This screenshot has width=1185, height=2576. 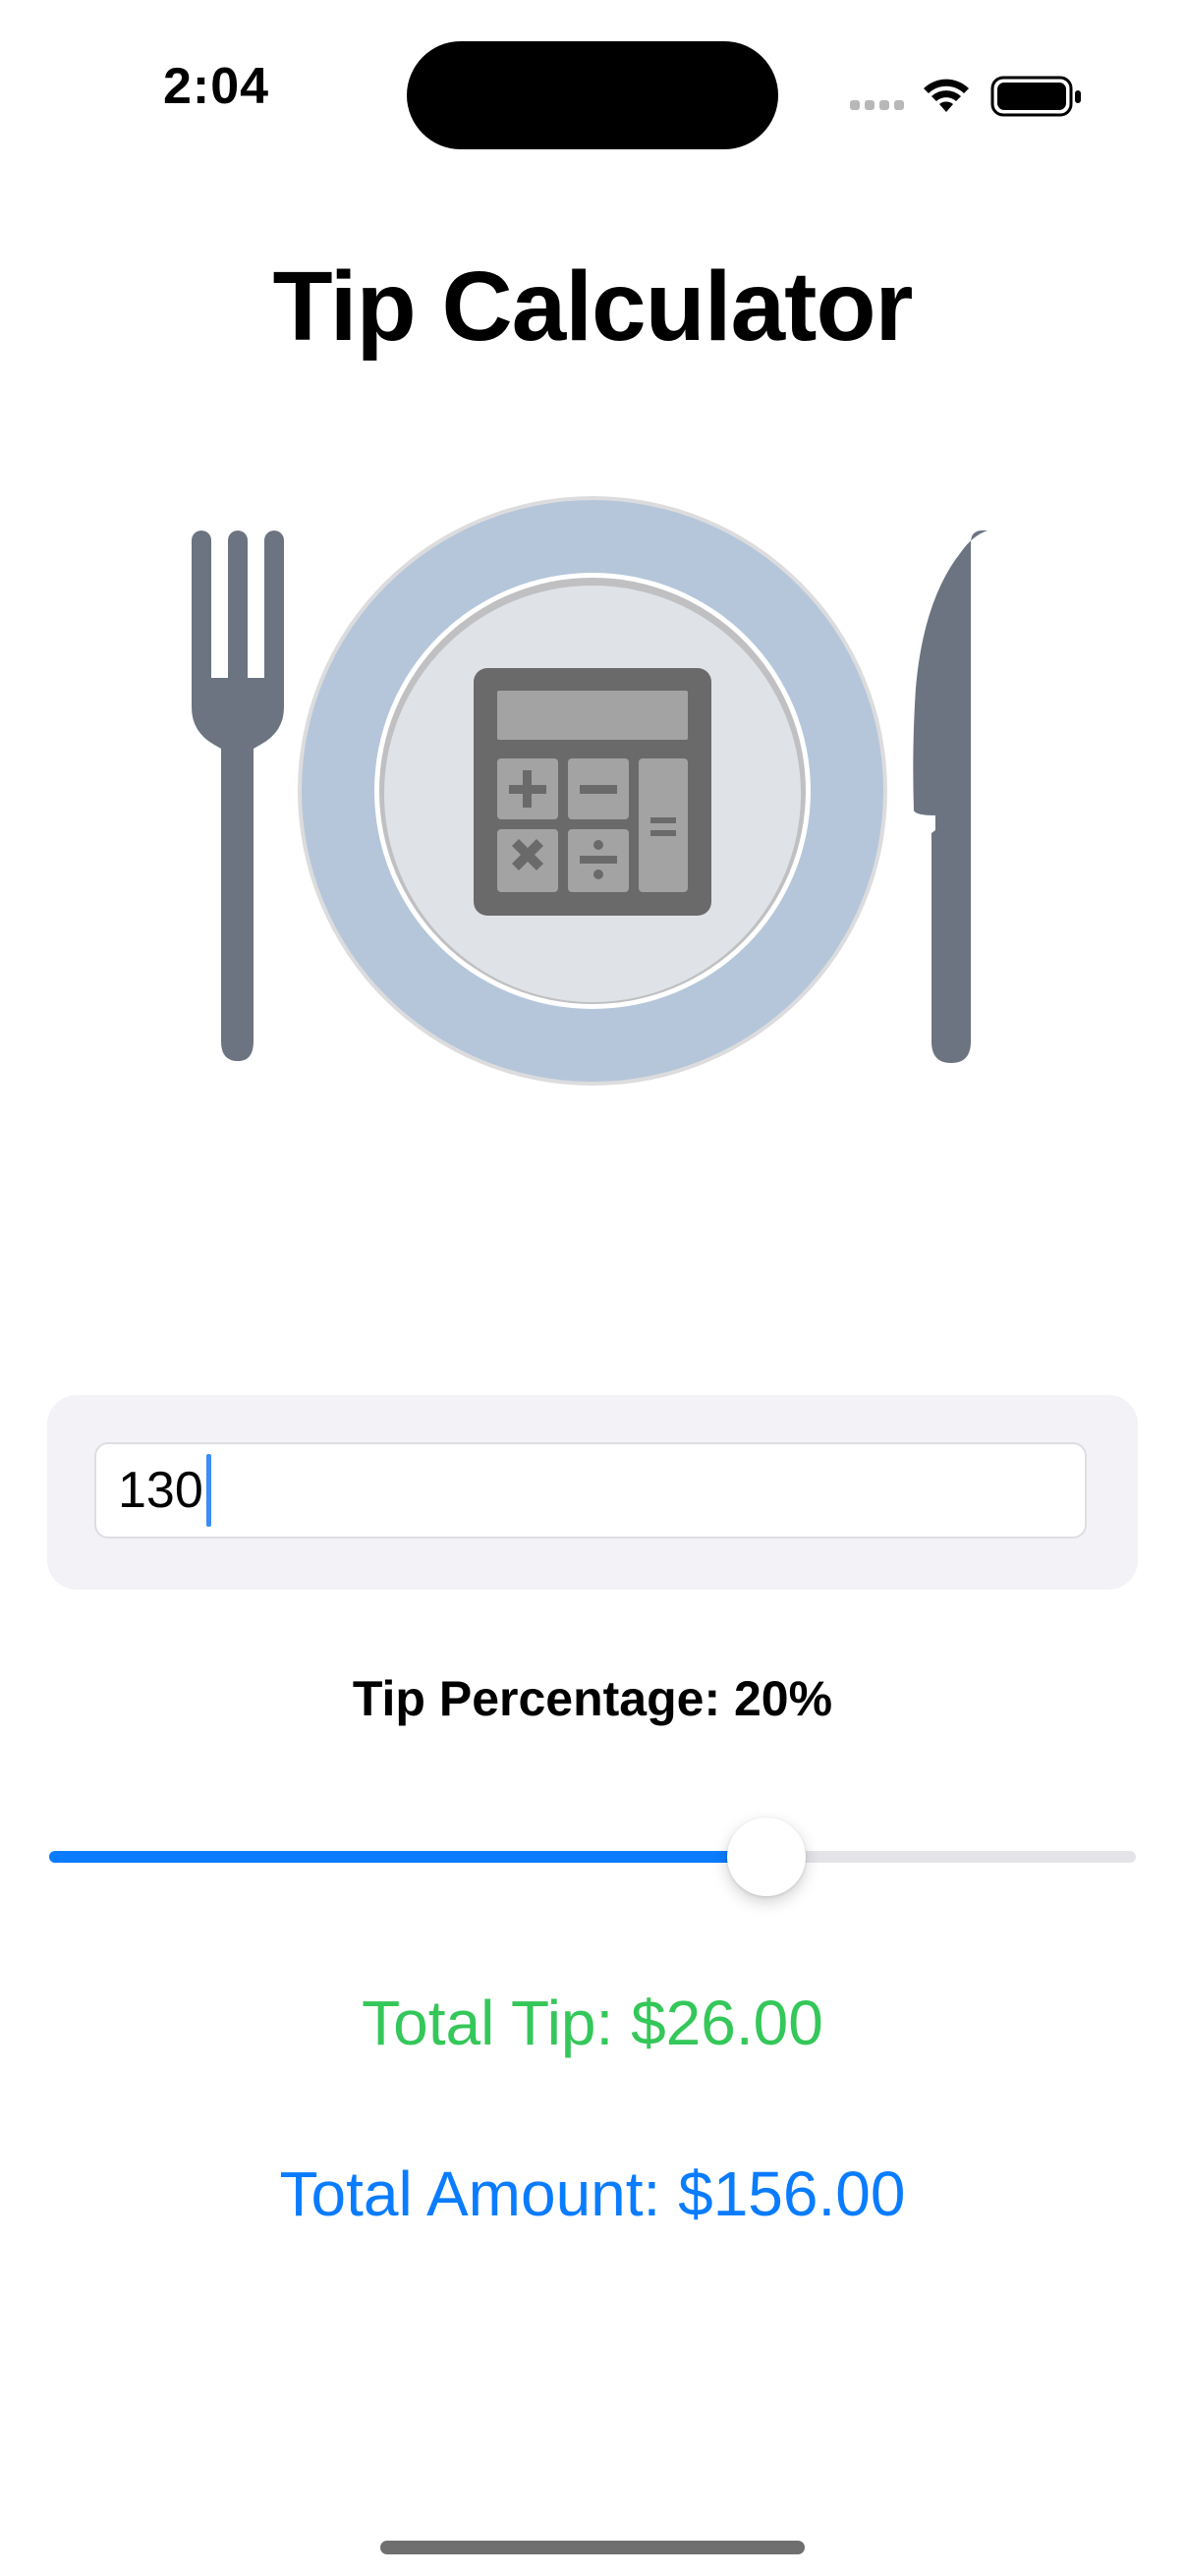 What do you see at coordinates (238, 796) in the screenshot?
I see `fork-icon` at bounding box center [238, 796].